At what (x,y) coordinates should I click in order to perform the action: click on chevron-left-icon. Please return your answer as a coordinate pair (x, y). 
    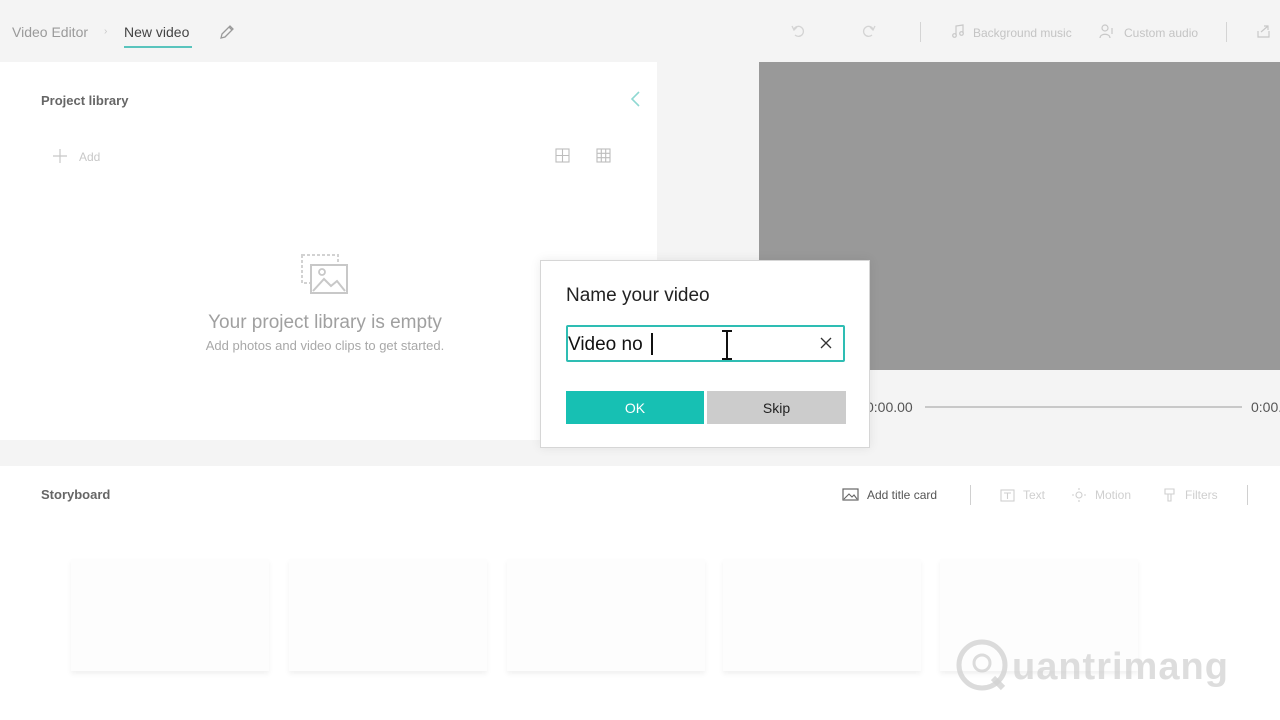
    Looking at the image, I should click on (636, 99).